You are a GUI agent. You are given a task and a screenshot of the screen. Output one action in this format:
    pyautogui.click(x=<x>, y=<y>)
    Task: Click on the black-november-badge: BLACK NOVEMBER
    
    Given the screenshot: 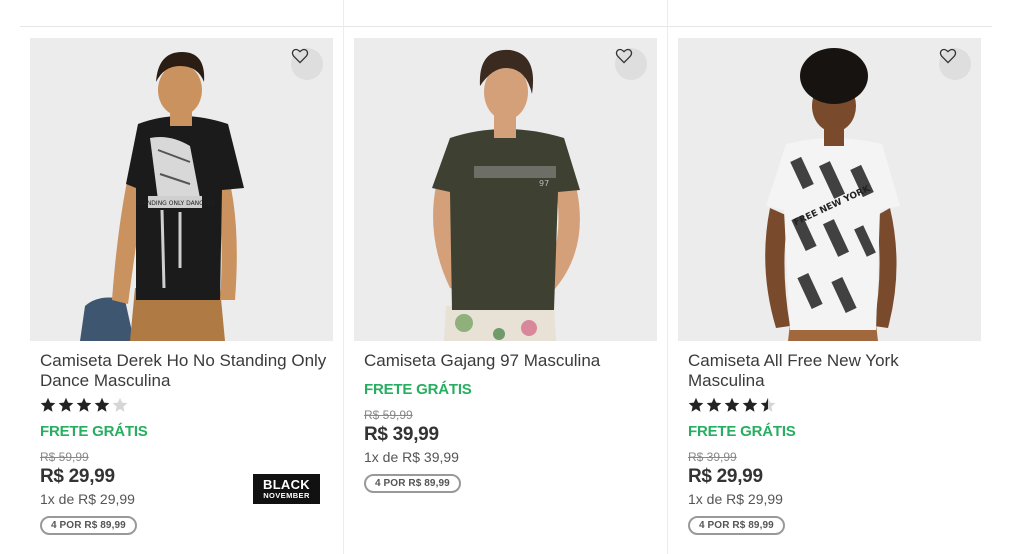 What is the action you would take?
    pyautogui.click(x=286, y=489)
    